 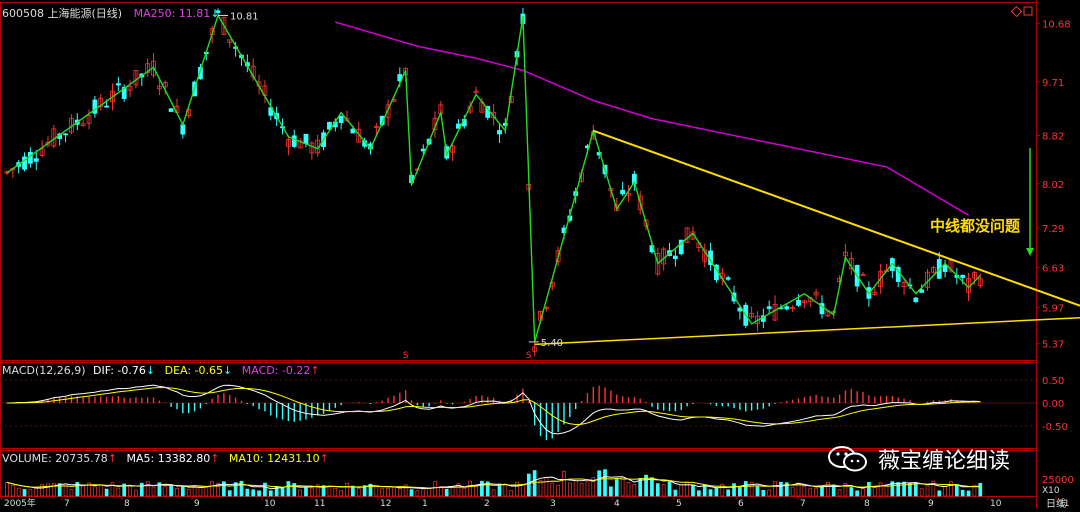 What do you see at coordinates (55, 458) in the screenshot?
I see `volume-value: VOLUME: 20735.78` at bounding box center [55, 458].